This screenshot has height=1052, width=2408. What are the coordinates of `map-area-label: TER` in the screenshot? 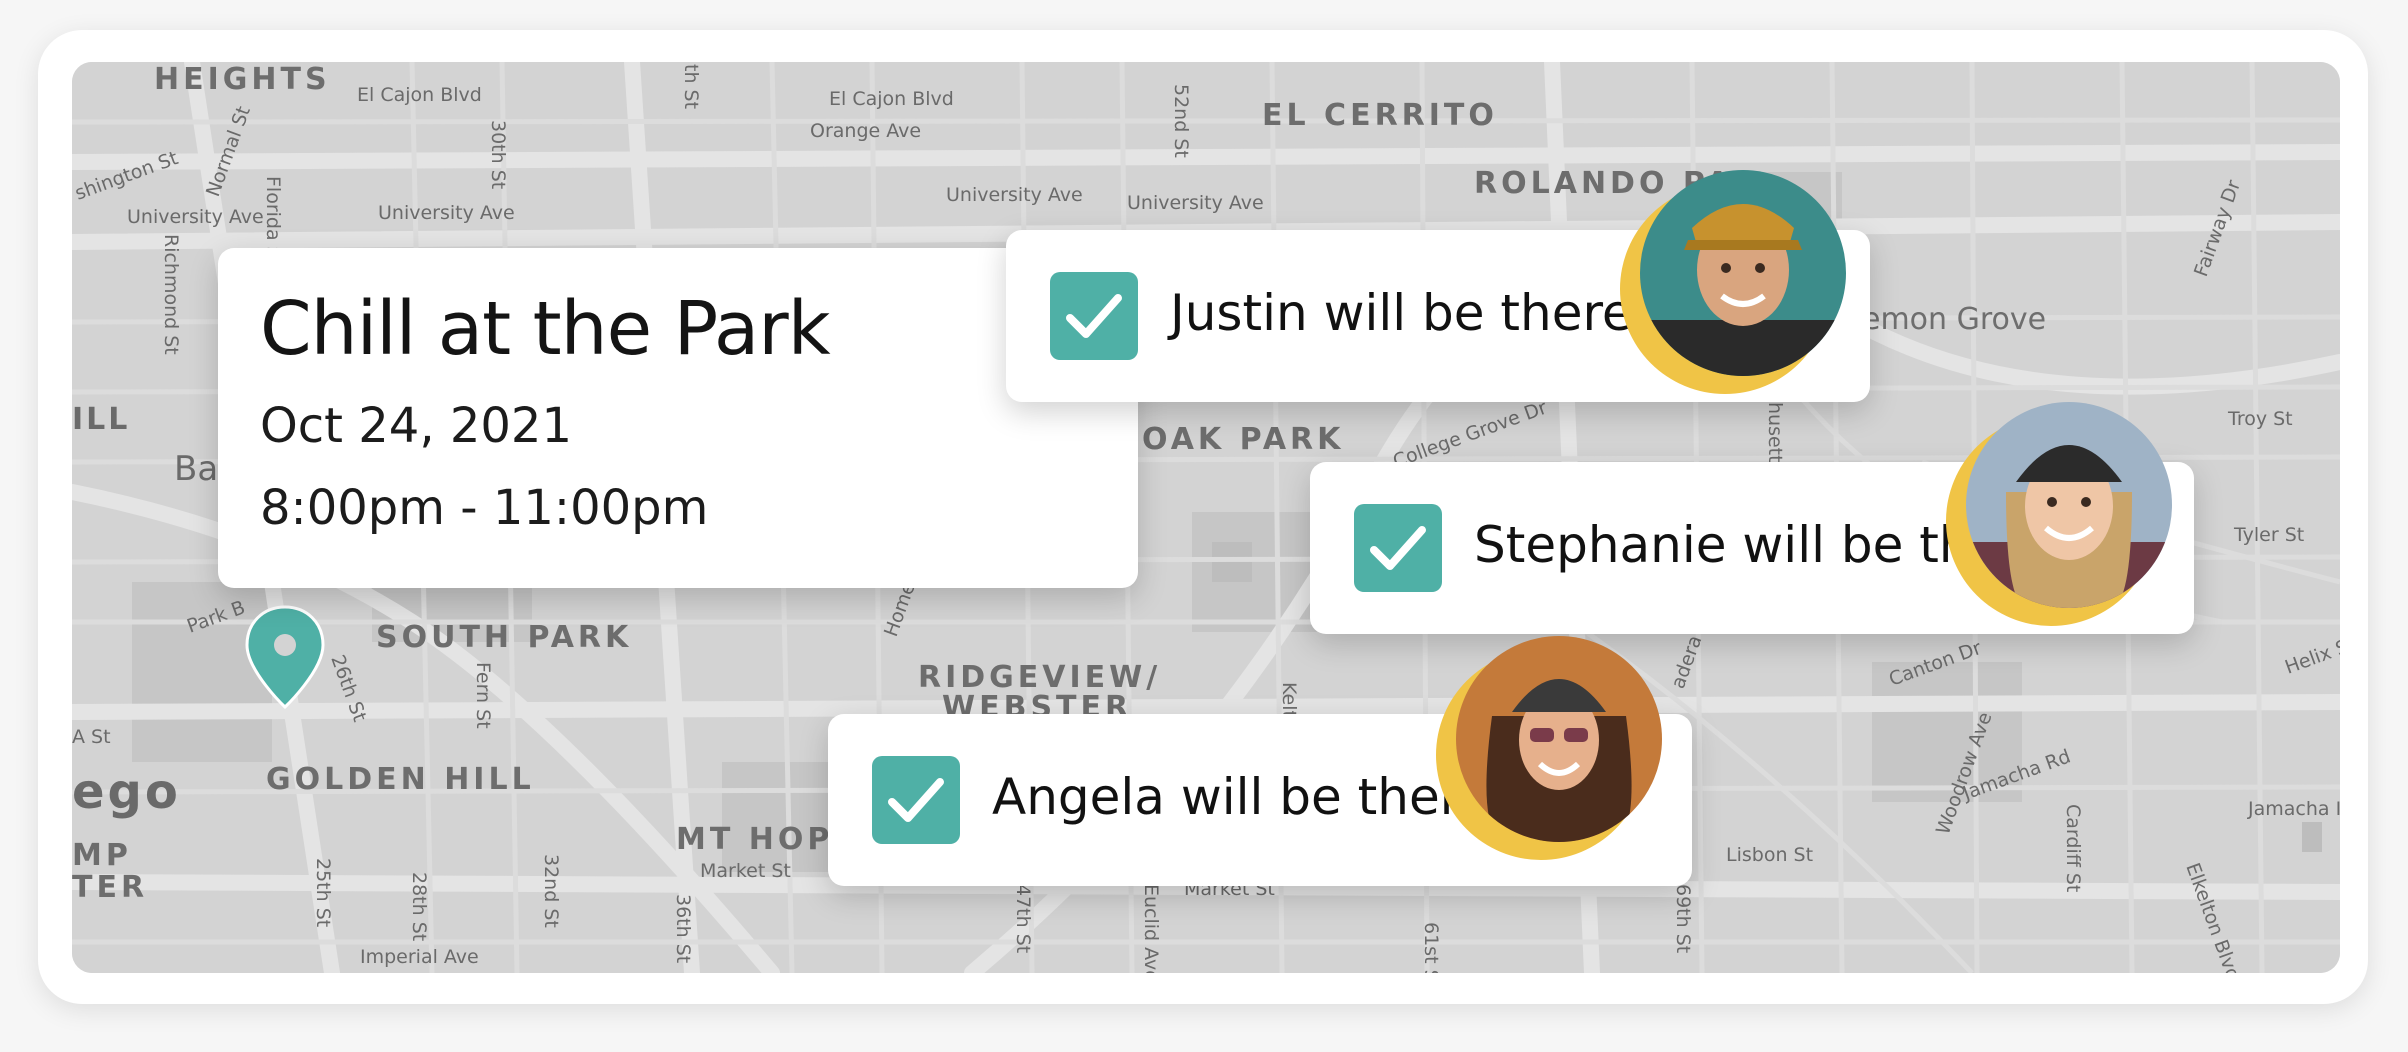 It's located at (110, 887).